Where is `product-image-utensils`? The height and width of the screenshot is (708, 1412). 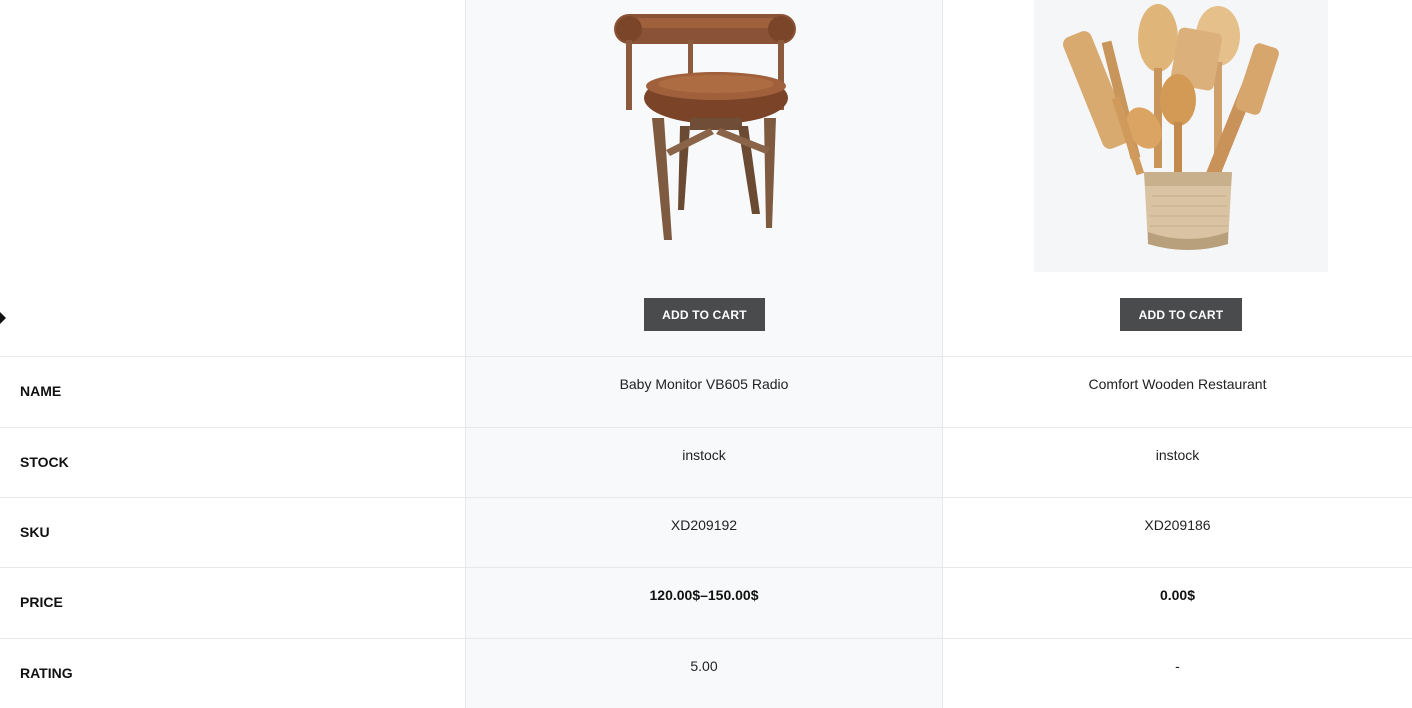
product-image-utensils is located at coordinates (1181, 136).